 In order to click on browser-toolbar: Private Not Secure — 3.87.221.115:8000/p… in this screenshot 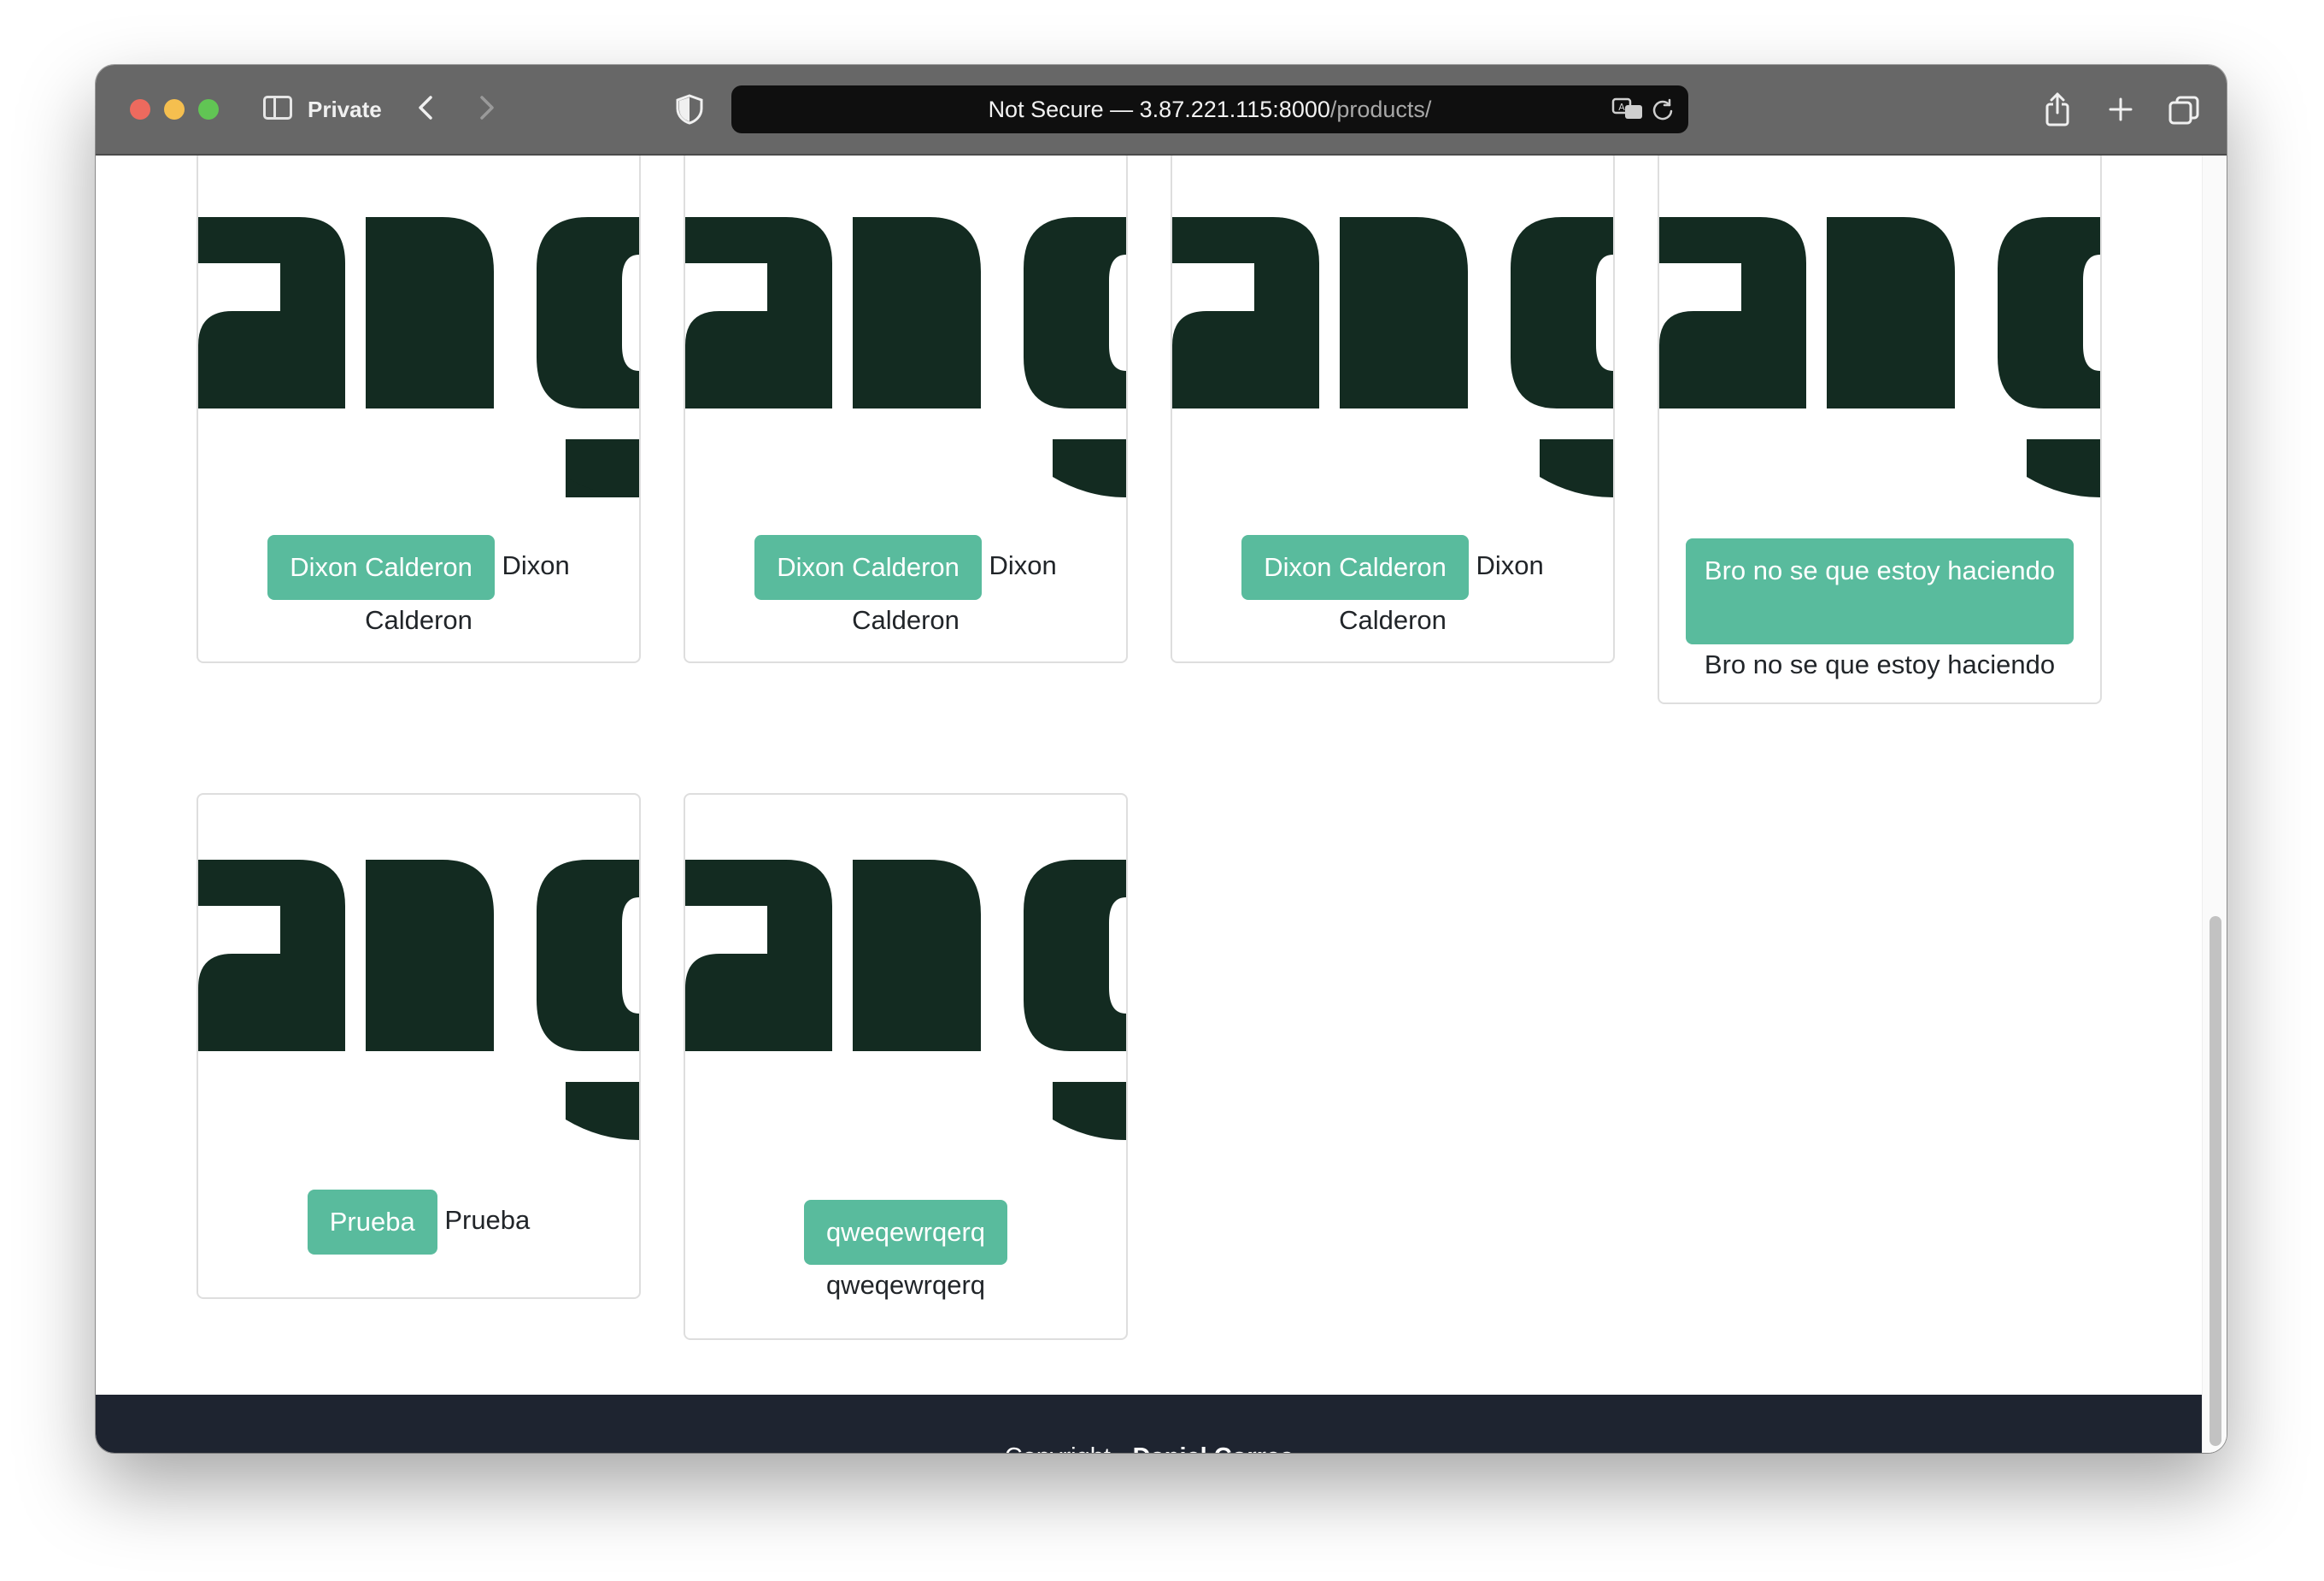, I will do `click(1161, 111)`.